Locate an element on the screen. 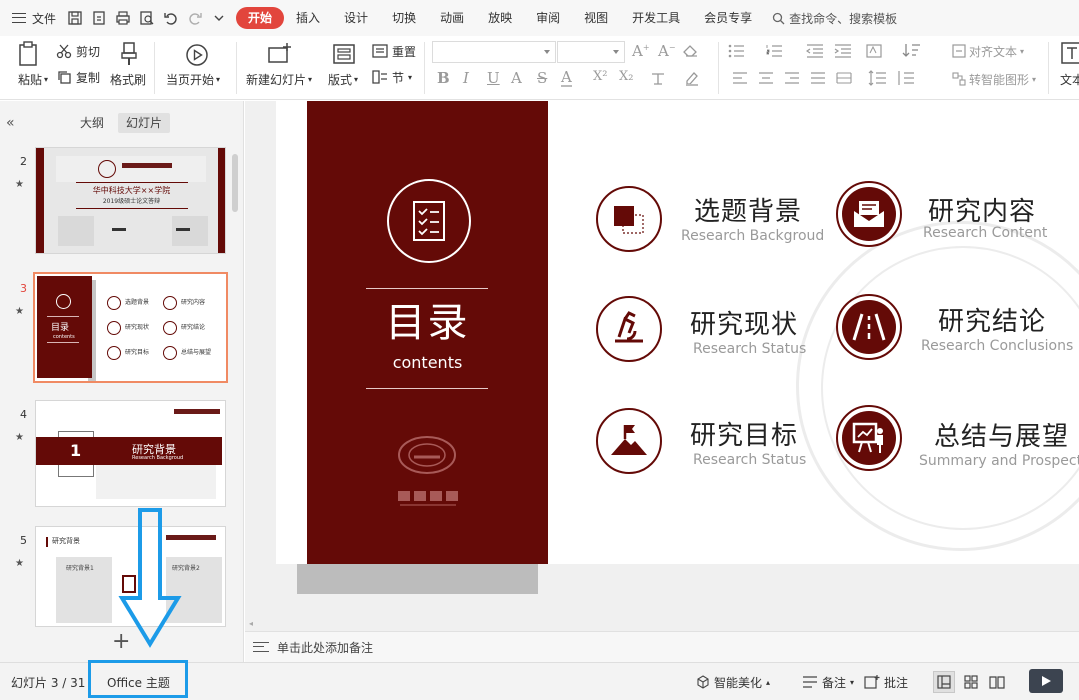 The height and width of the screenshot is (700, 1079). sort-icon is located at coordinates (913, 51).